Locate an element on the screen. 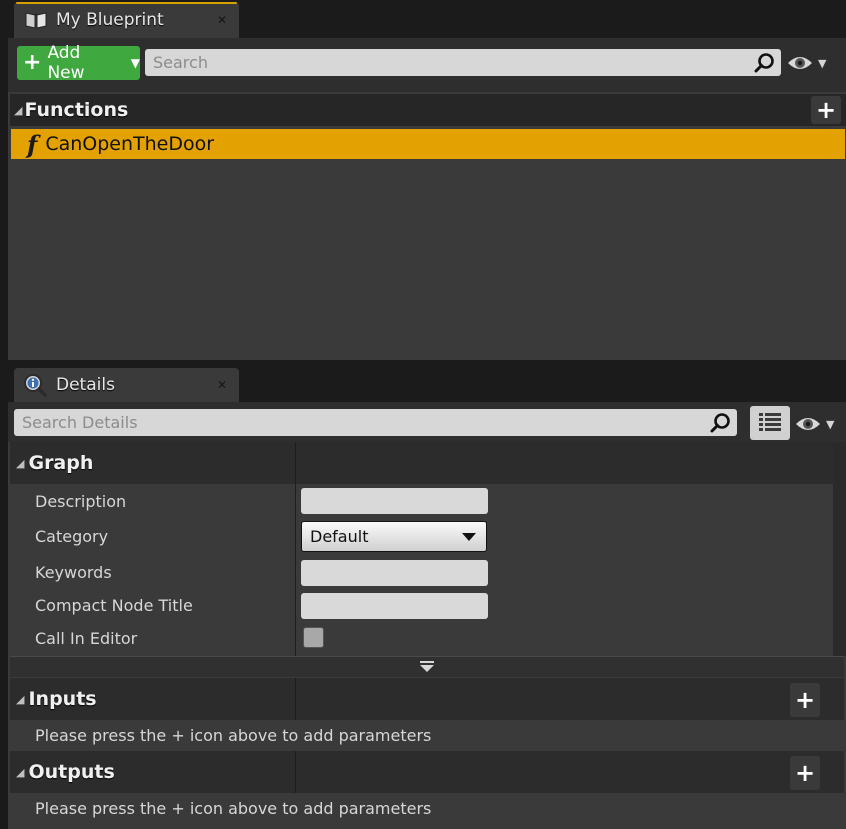  inputs-section-header: ◢ Inputs is located at coordinates (427, 699).